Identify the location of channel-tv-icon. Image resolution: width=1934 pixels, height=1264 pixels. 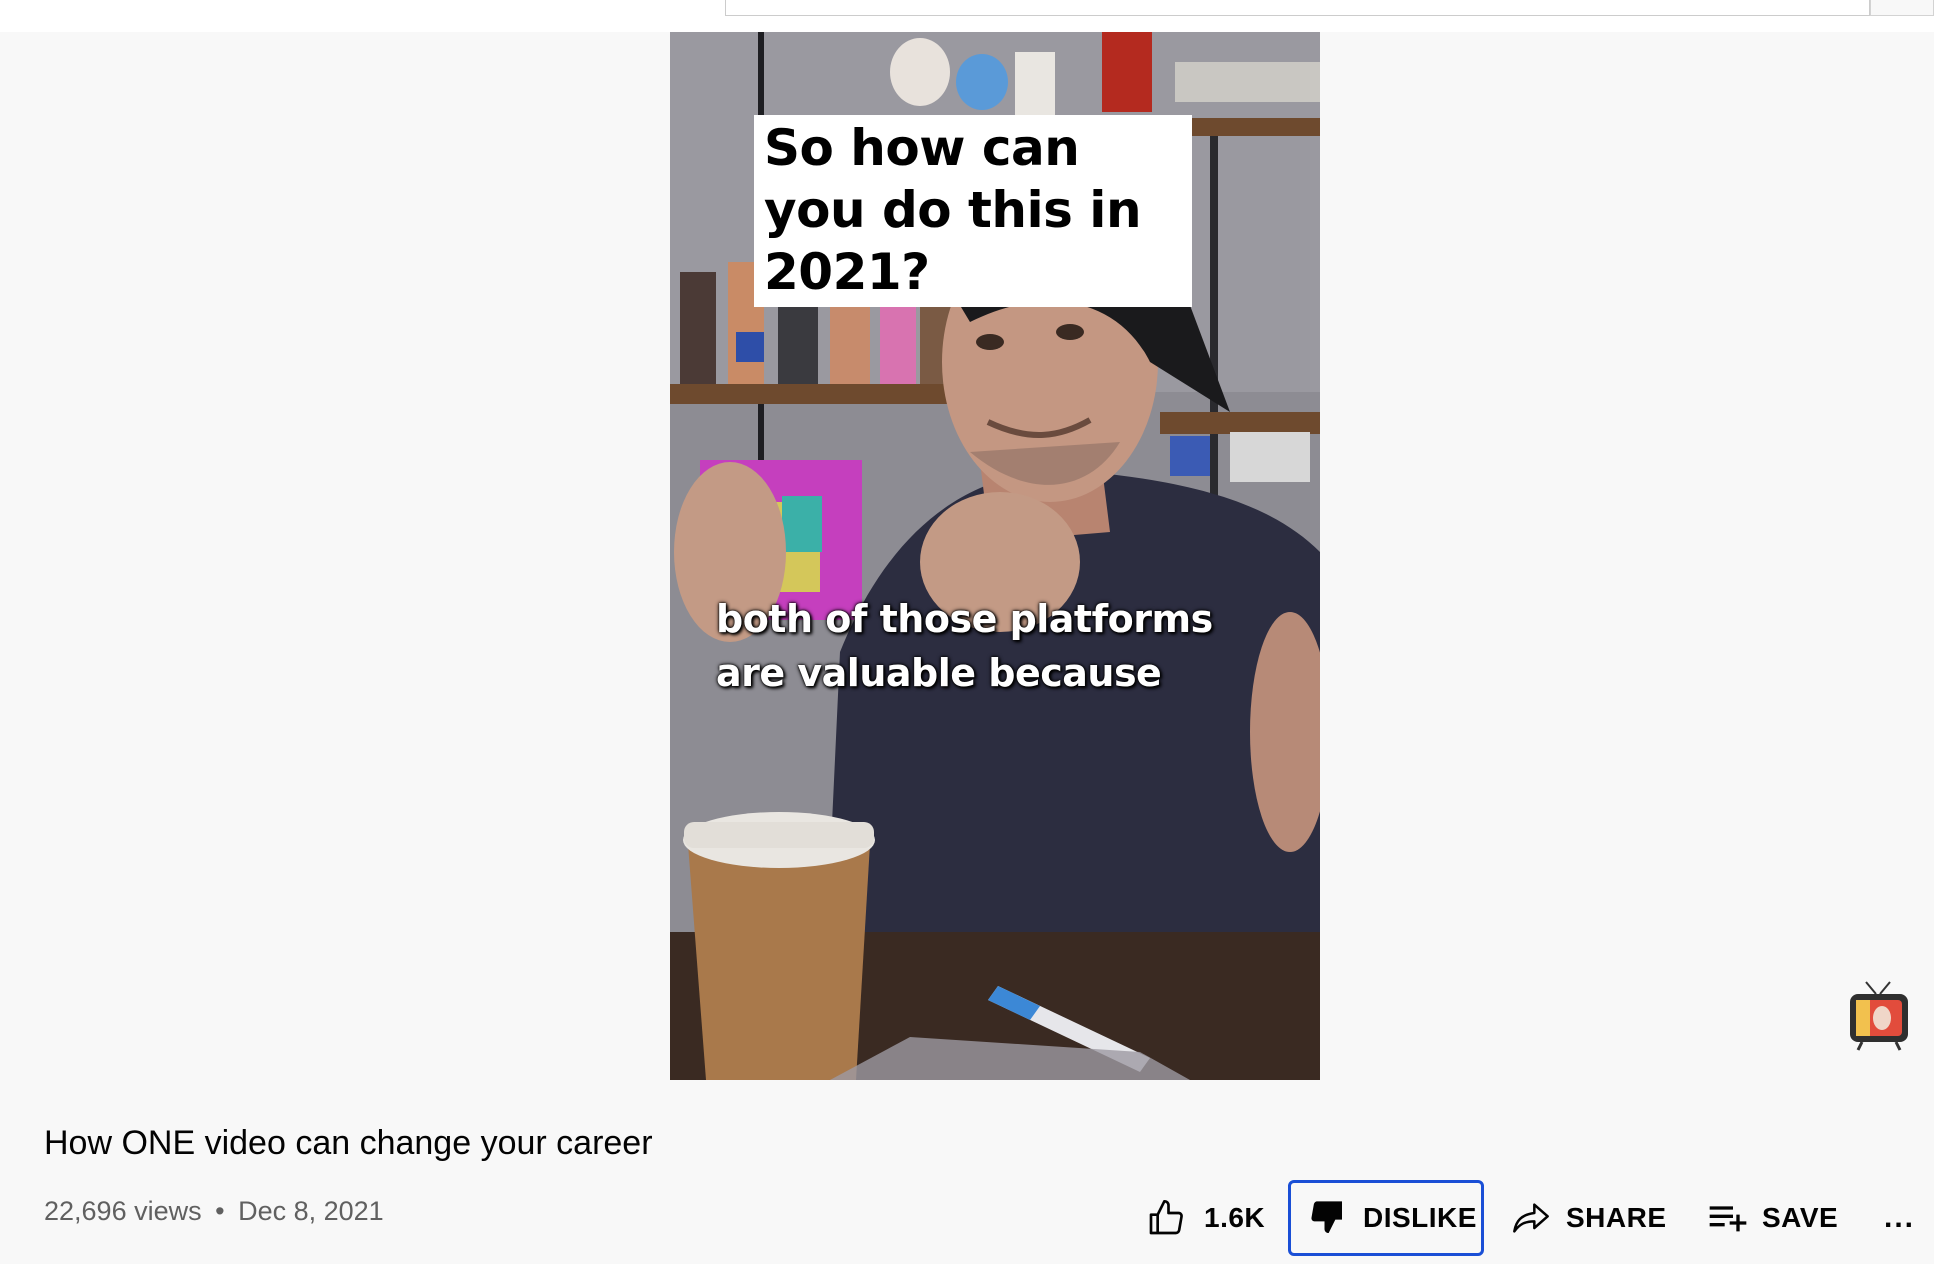
(1879, 1016).